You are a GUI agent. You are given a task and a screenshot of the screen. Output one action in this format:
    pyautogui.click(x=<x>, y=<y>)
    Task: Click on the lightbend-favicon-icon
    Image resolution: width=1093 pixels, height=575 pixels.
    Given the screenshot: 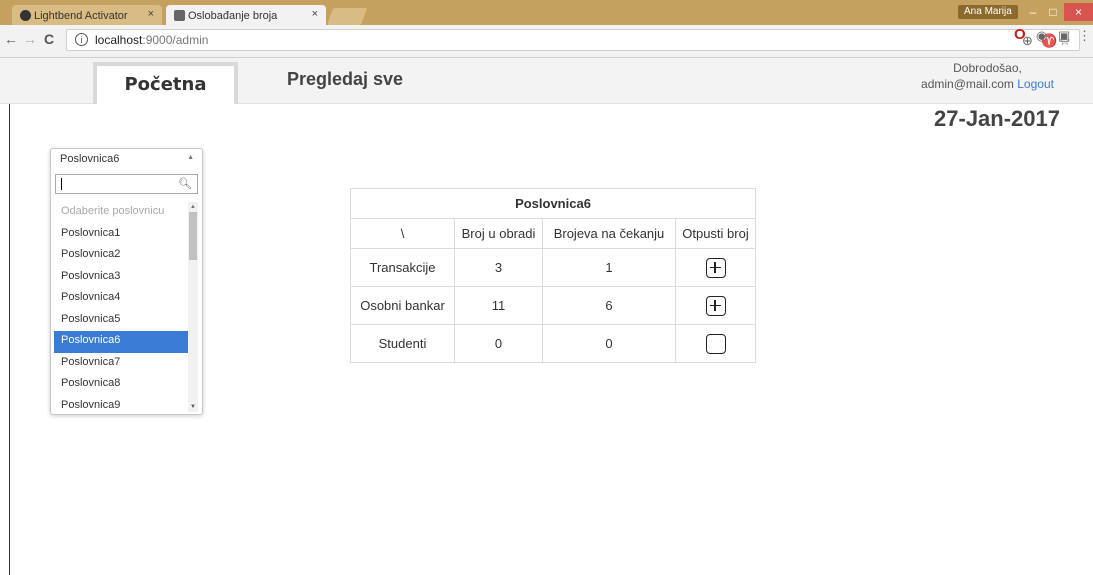 What is the action you would take?
    pyautogui.click(x=25, y=15)
    